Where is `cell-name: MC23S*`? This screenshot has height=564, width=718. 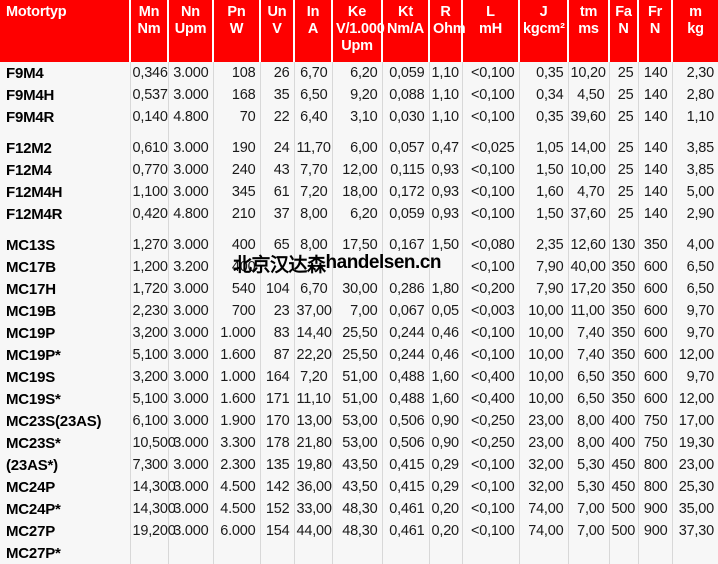 cell-name: MC23S* is located at coordinates (65, 443).